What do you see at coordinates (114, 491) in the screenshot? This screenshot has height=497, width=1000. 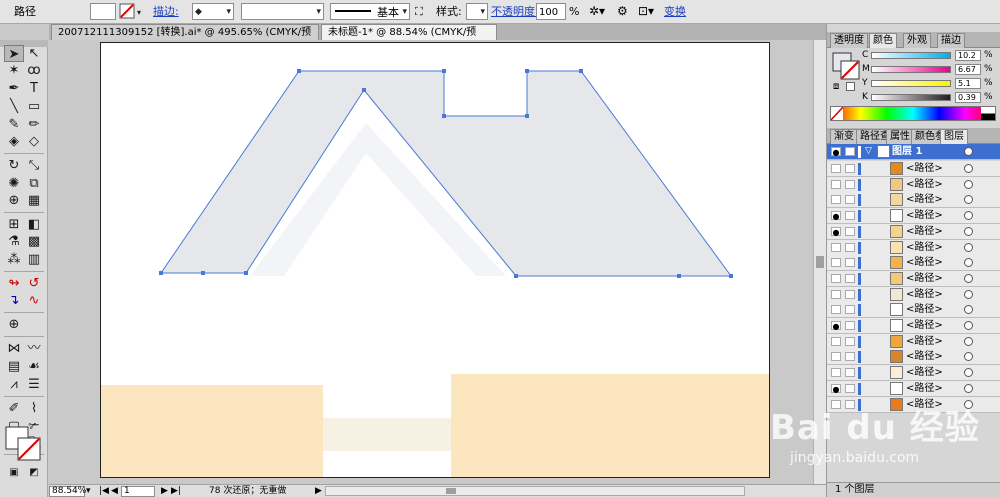 I see `prev-page-icon: ◀` at bounding box center [114, 491].